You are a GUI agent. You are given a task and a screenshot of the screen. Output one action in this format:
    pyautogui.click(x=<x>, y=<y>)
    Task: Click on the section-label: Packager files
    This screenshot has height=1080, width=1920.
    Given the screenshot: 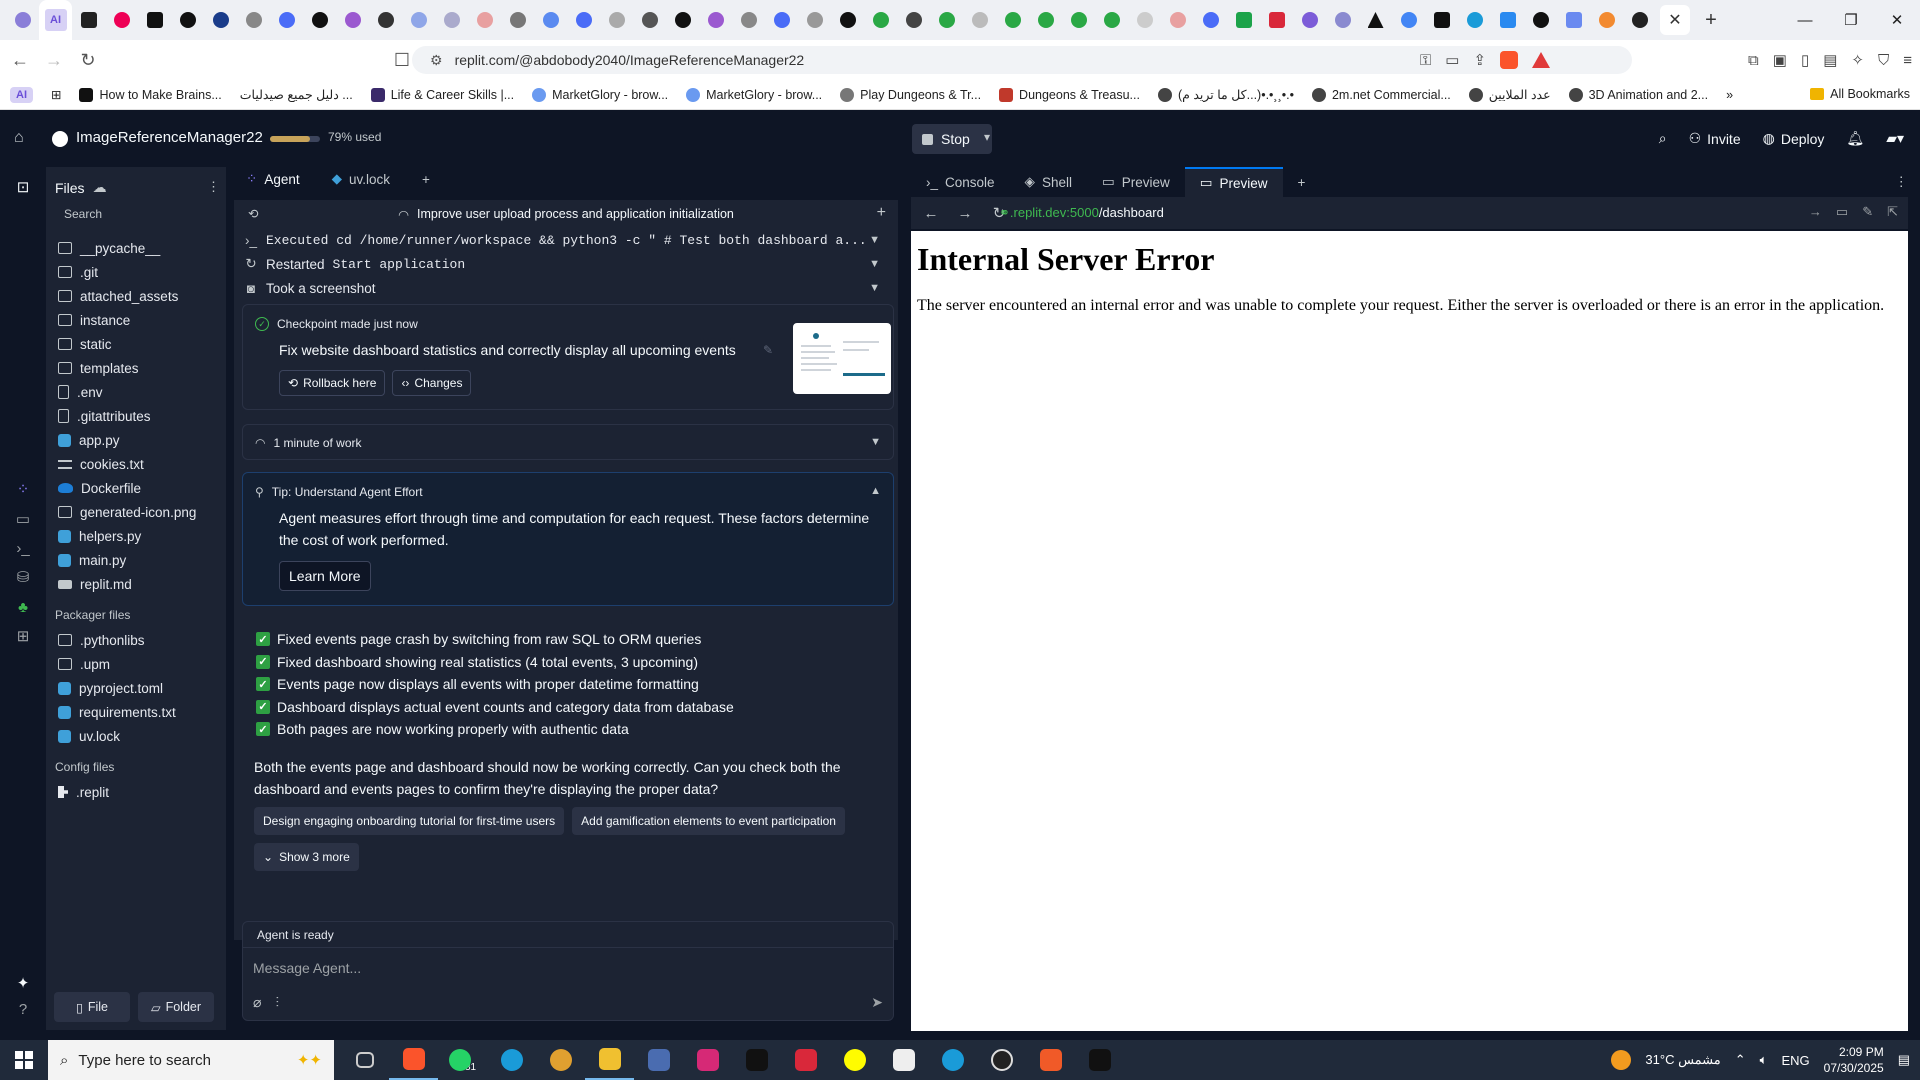 What is the action you would take?
    pyautogui.click(x=136, y=615)
    